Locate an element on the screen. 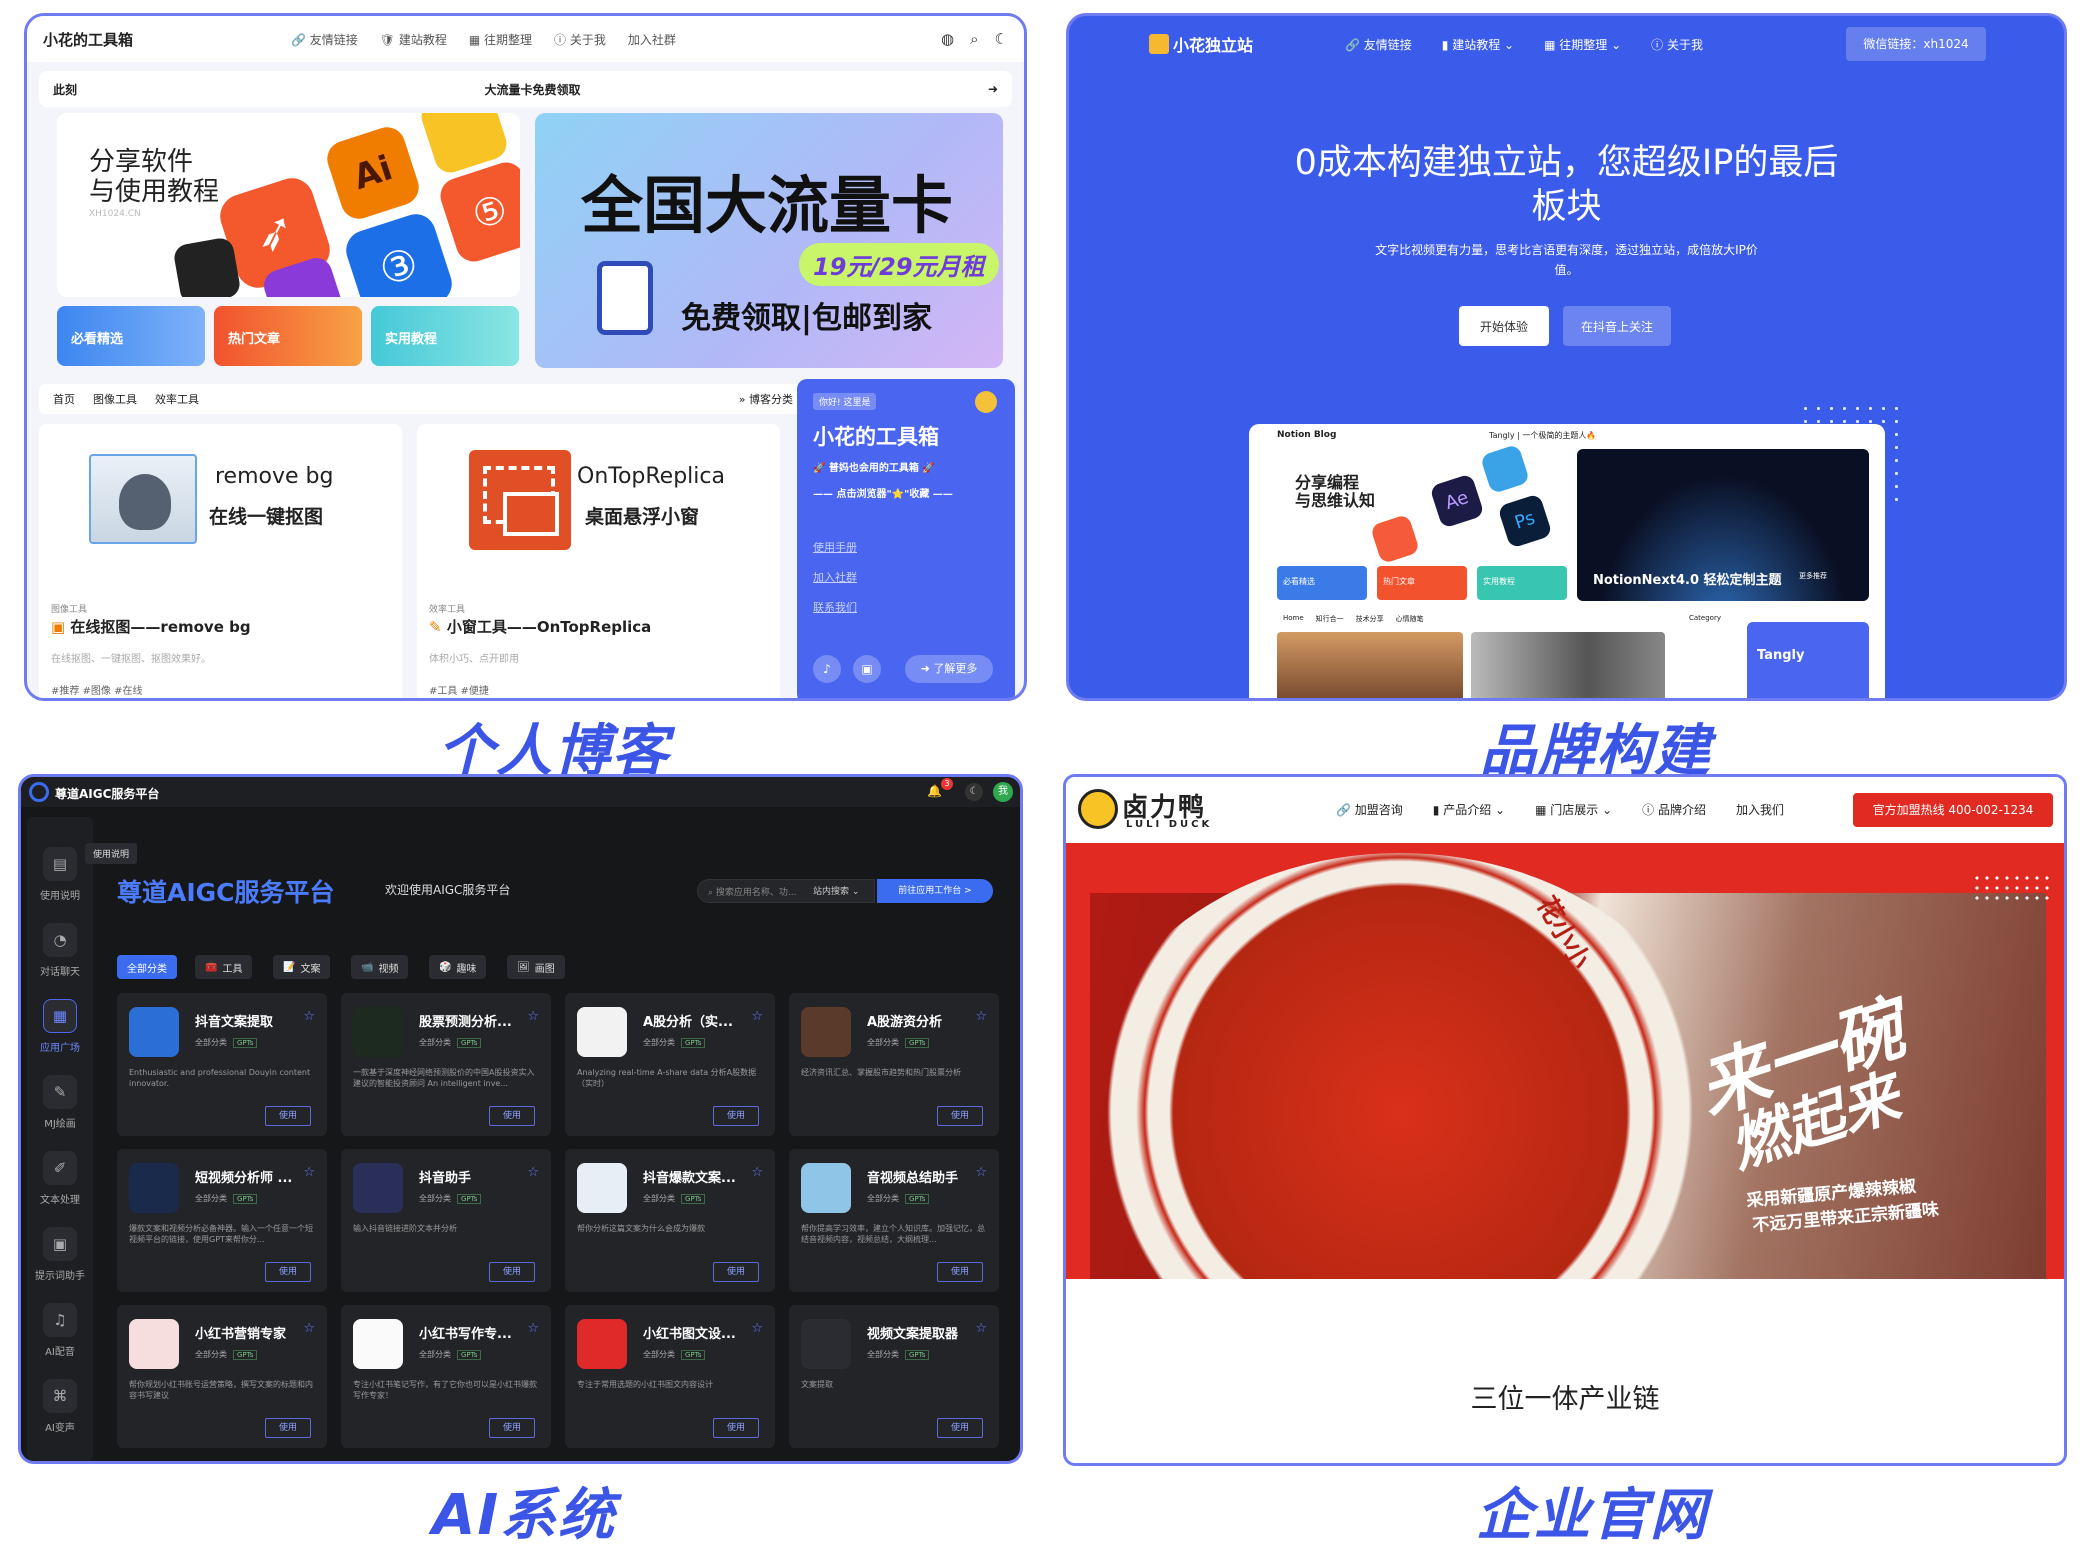 This screenshot has height=1551, width=2085. nav-join-consult: 🔗 加盟咨询 is located at coordinates (1369, 809).